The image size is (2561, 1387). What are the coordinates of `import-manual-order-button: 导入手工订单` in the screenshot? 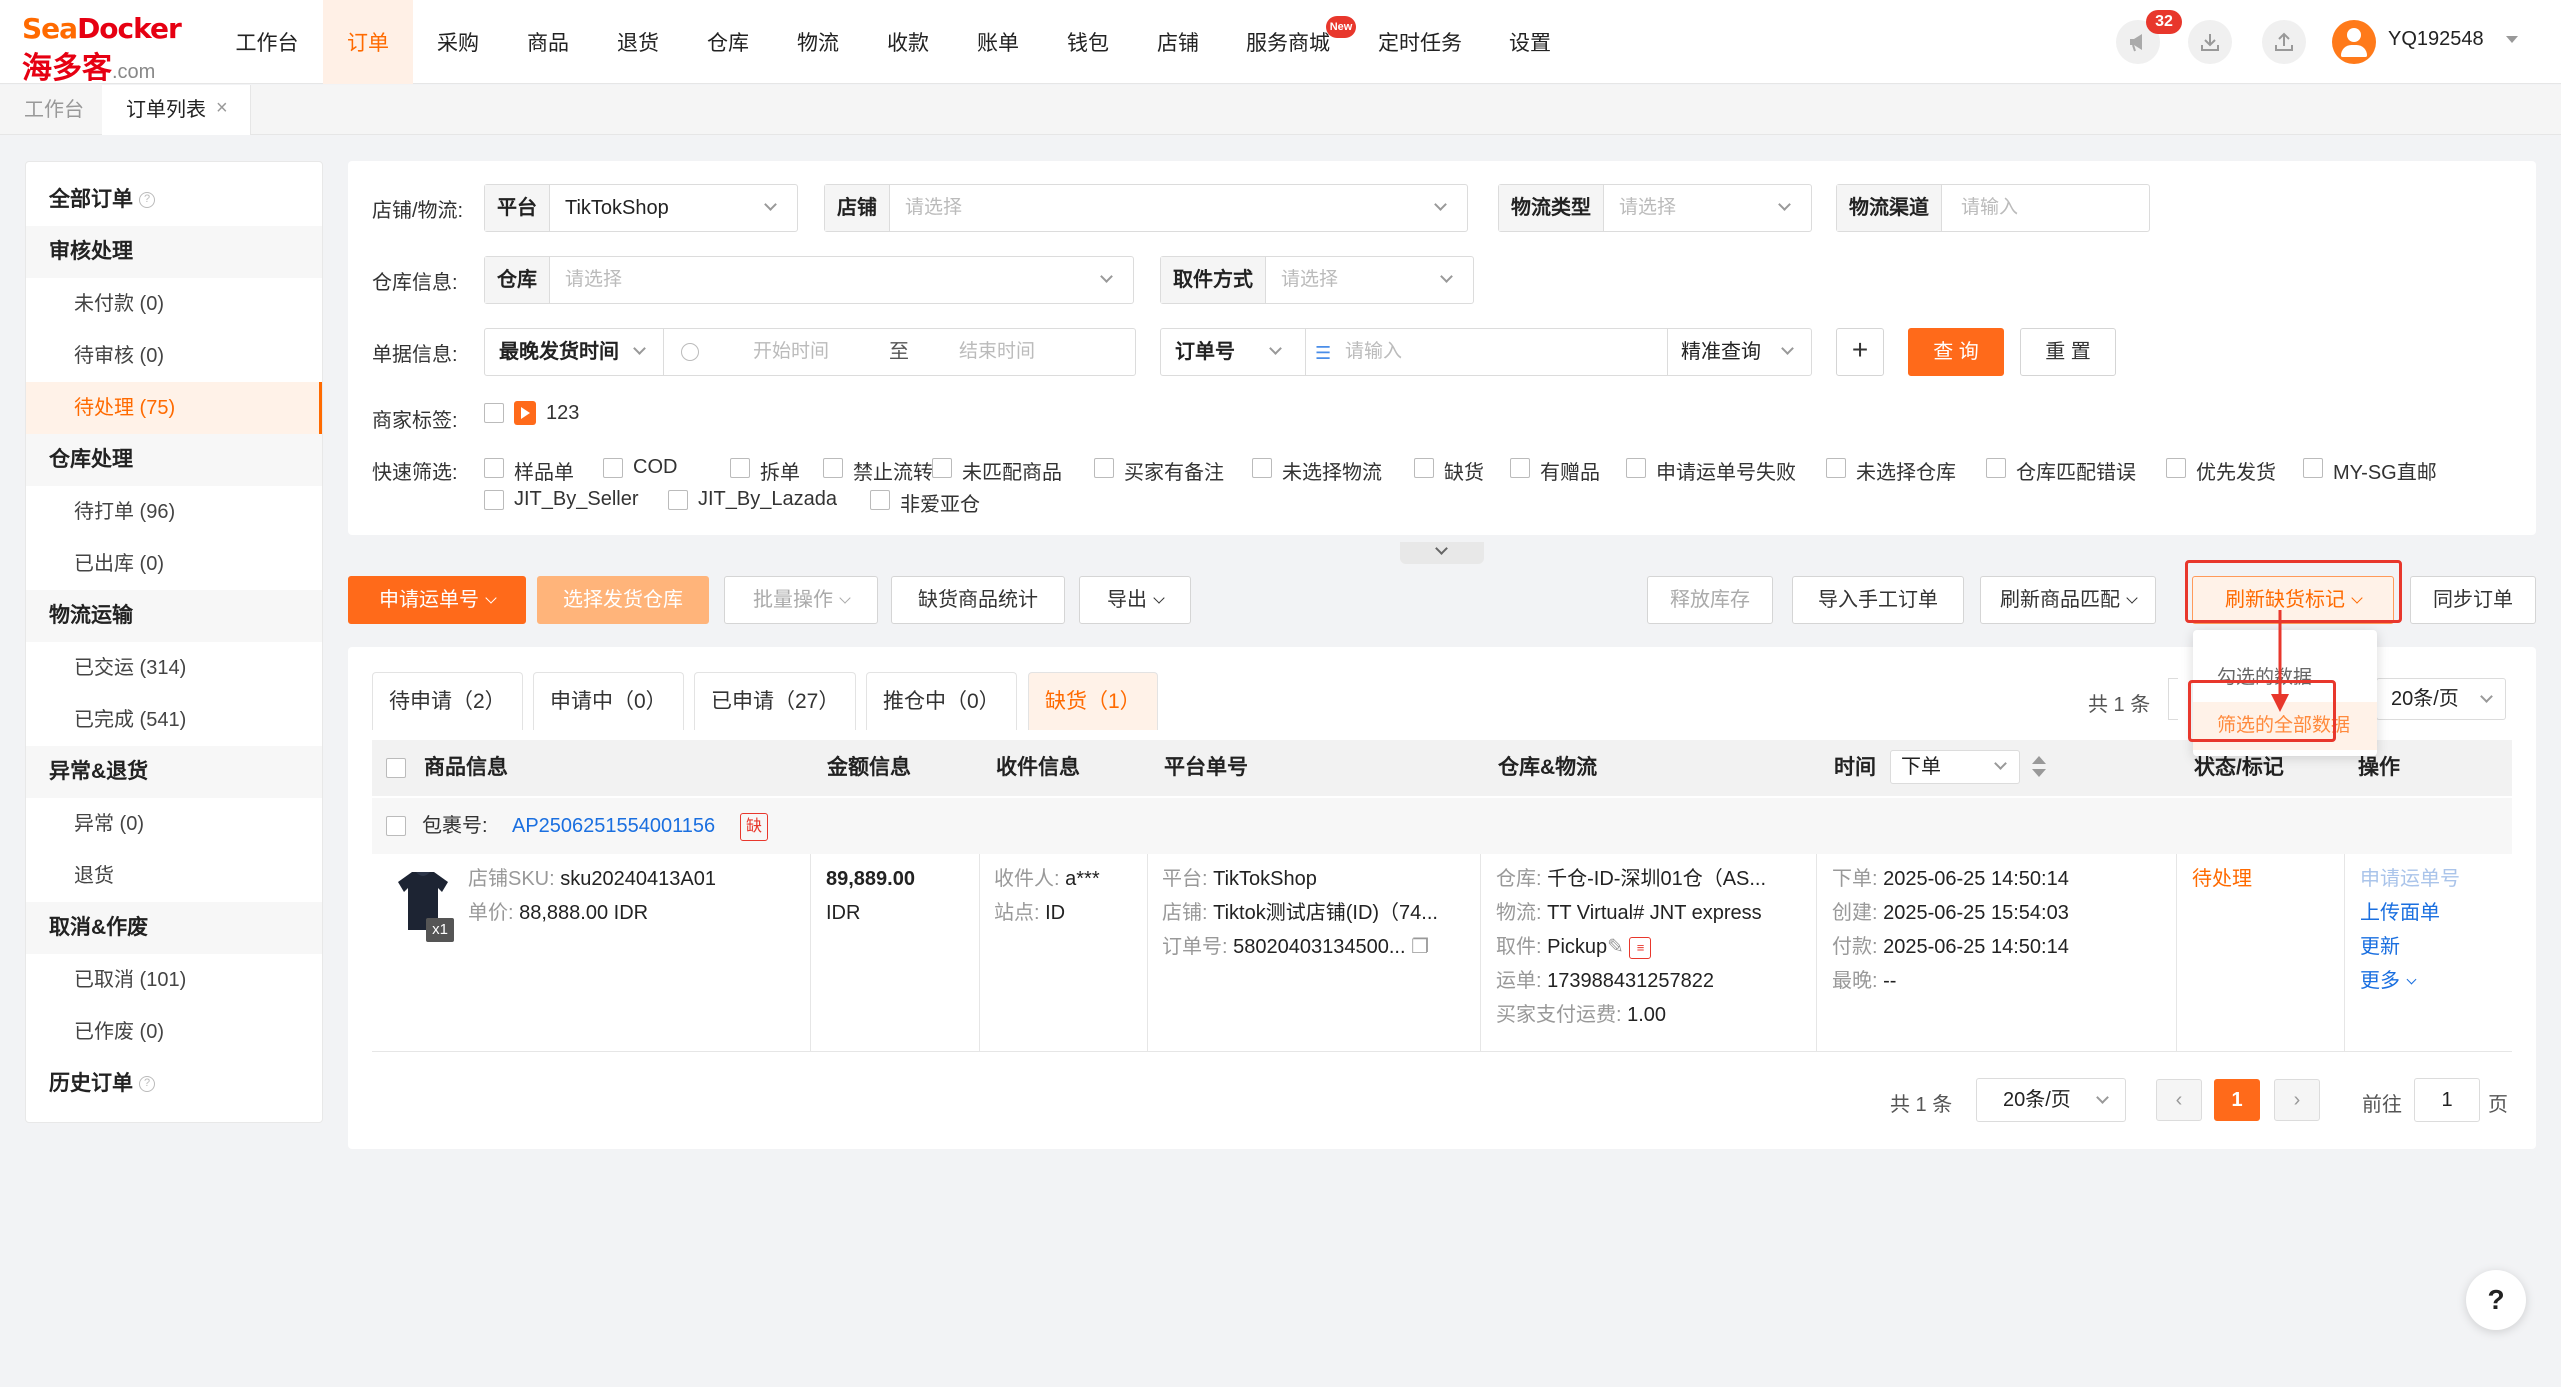 It's located at (1878, 600).